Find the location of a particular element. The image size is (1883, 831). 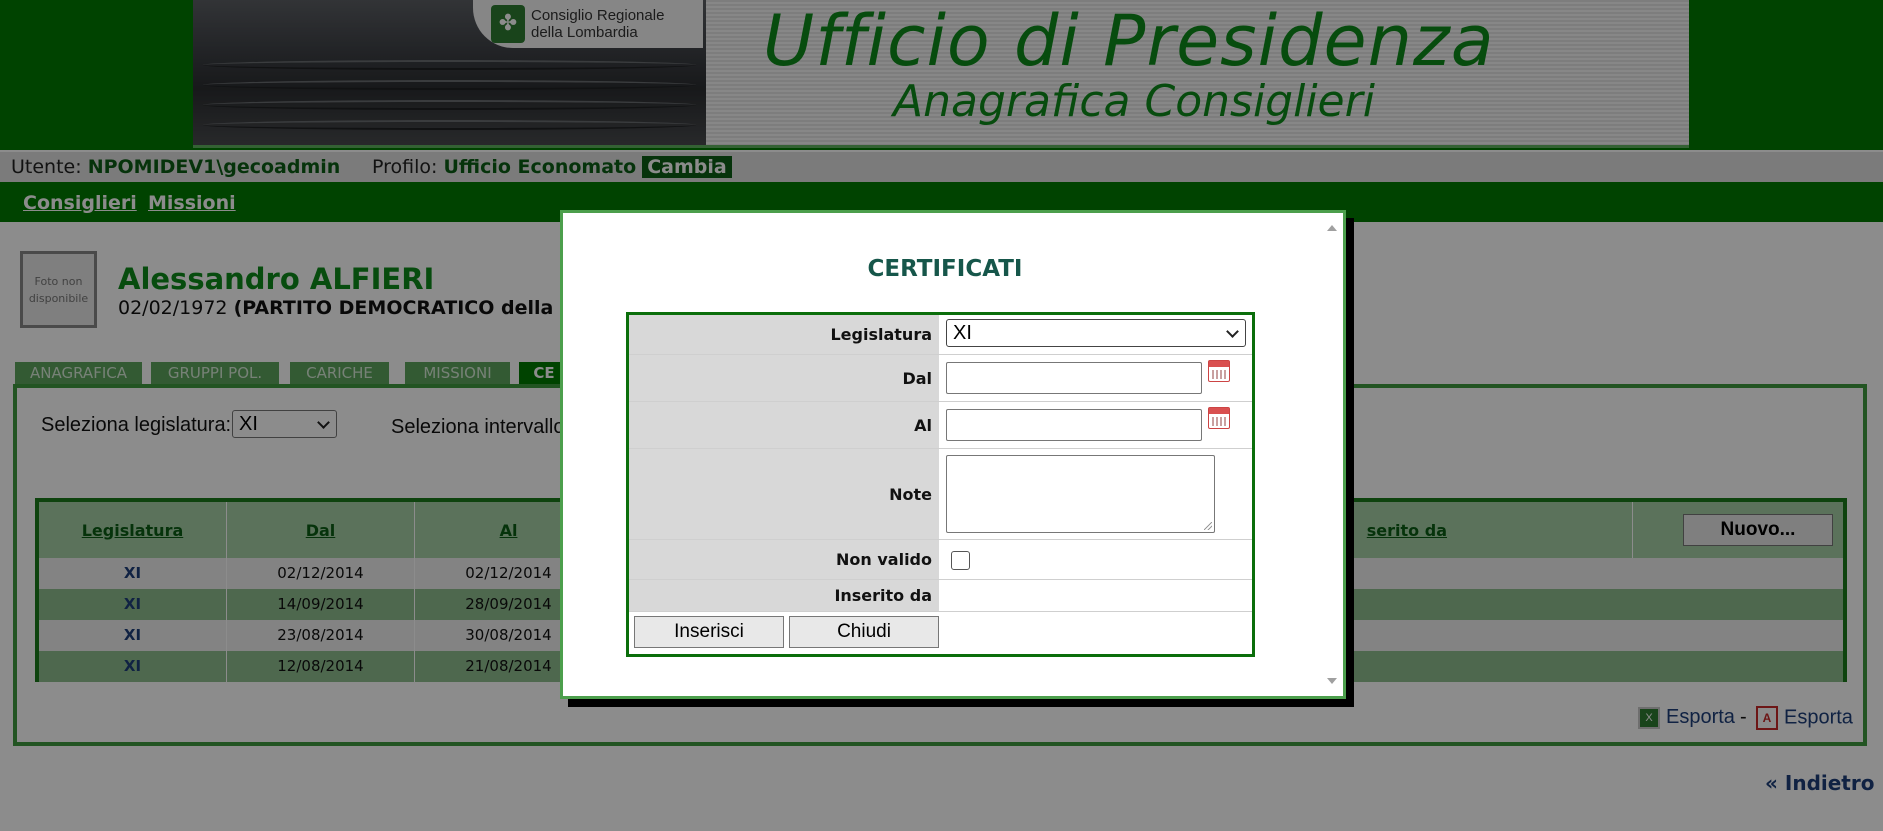

al-label: Al is located at coordinates (784, 425).